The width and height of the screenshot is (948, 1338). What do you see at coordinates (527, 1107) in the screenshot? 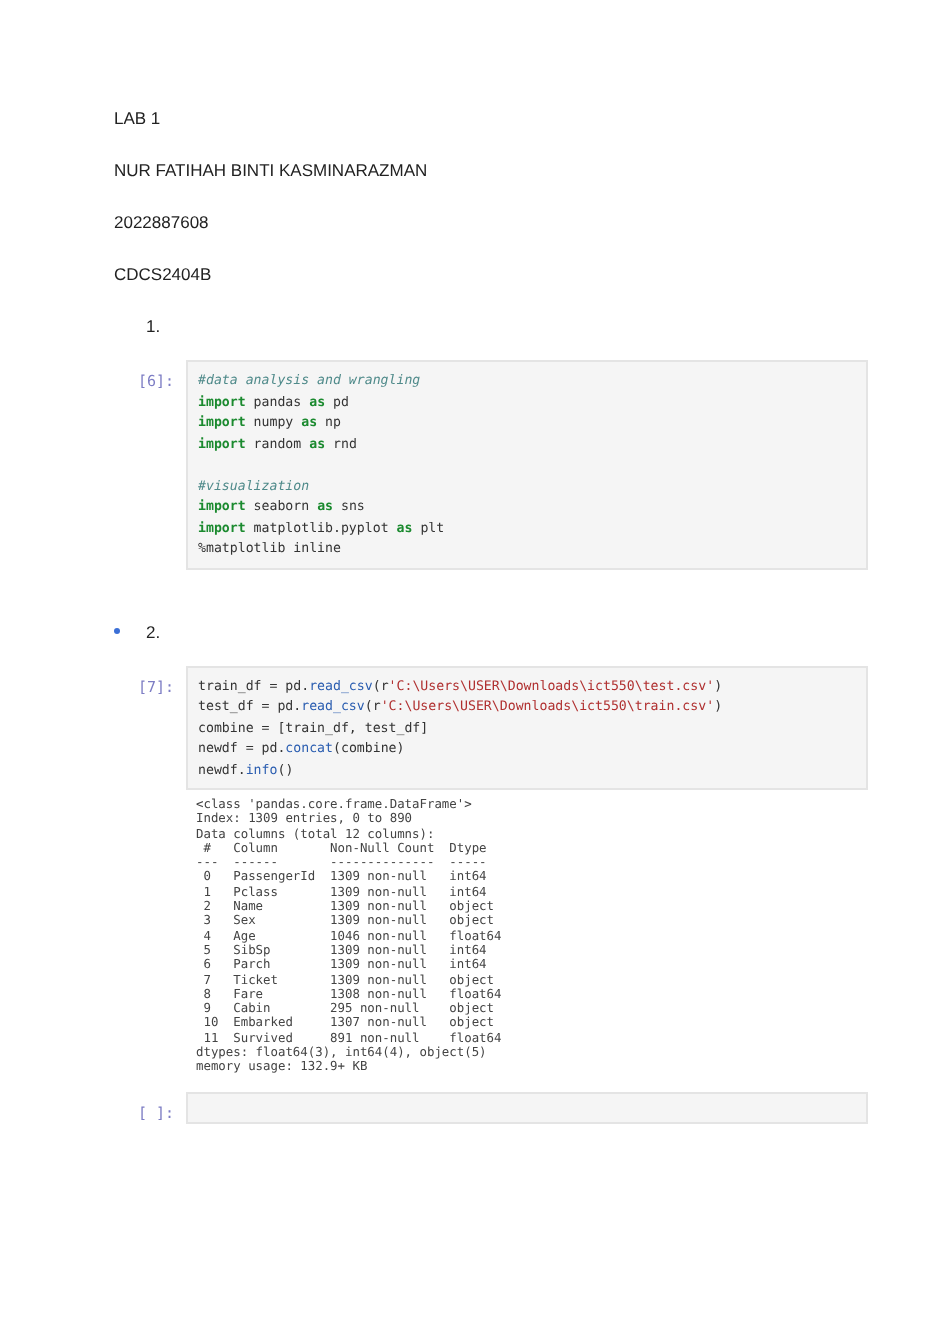
I see `code-input` at bounding box center [527, 1107].